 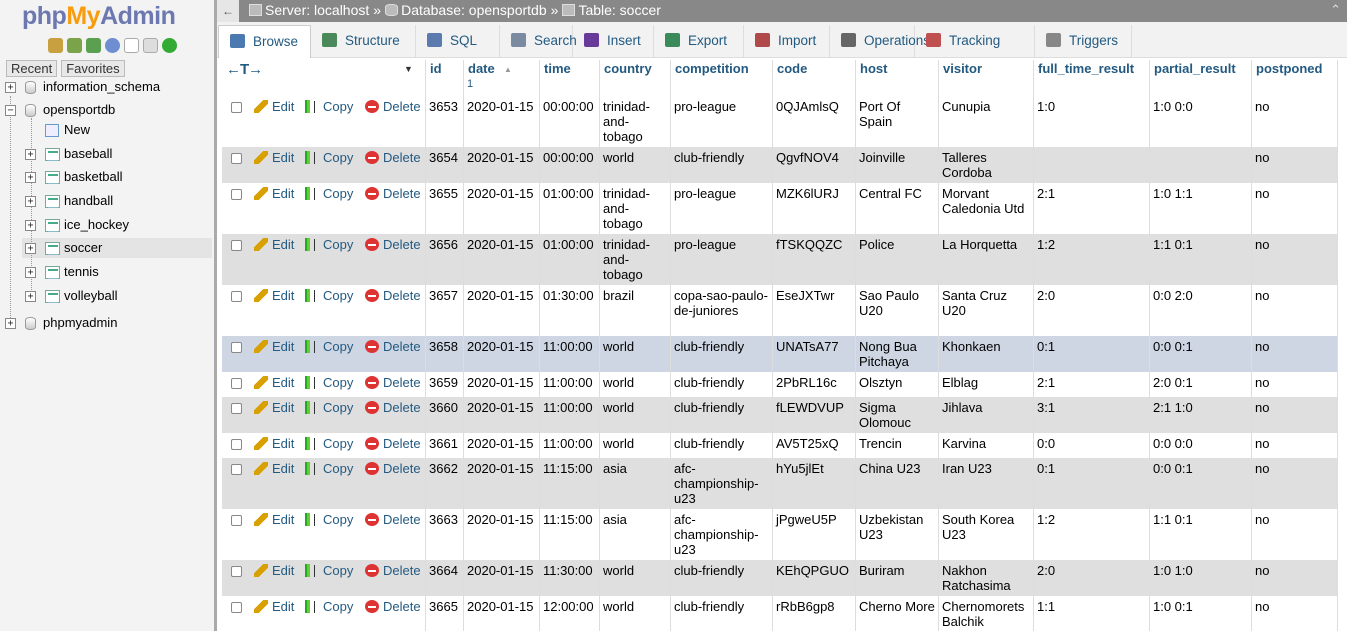 What do you see at coordinates (1092, 578) in the screenshot?
I see `cell-full-time-result: 2:0` at bounding box center [1092, 578].